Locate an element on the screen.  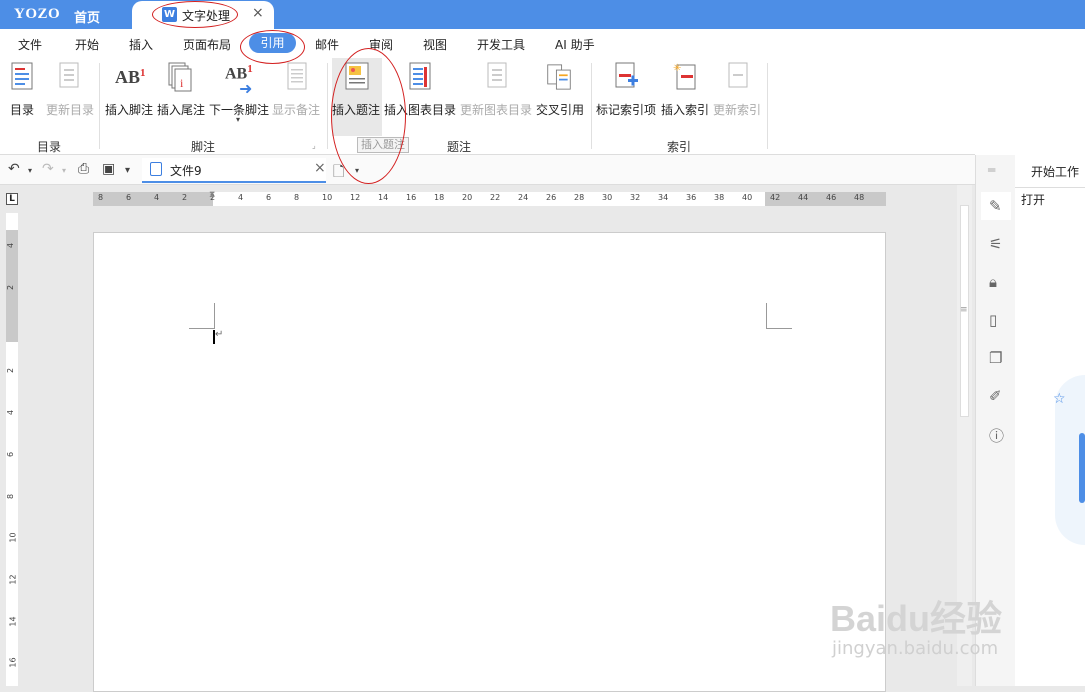
ruler-vtick: 10 is located at coordinates (13, 537).